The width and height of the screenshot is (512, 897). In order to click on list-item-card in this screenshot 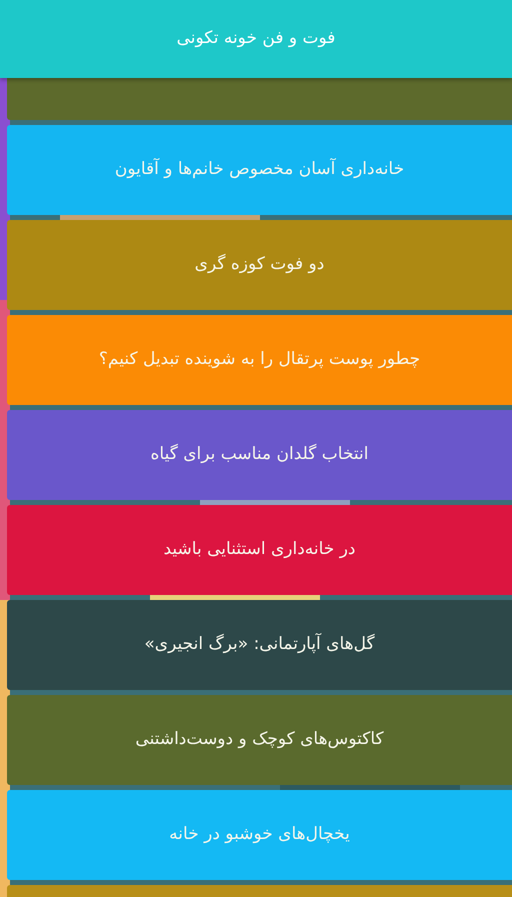, I will do `click(259, 99)`.